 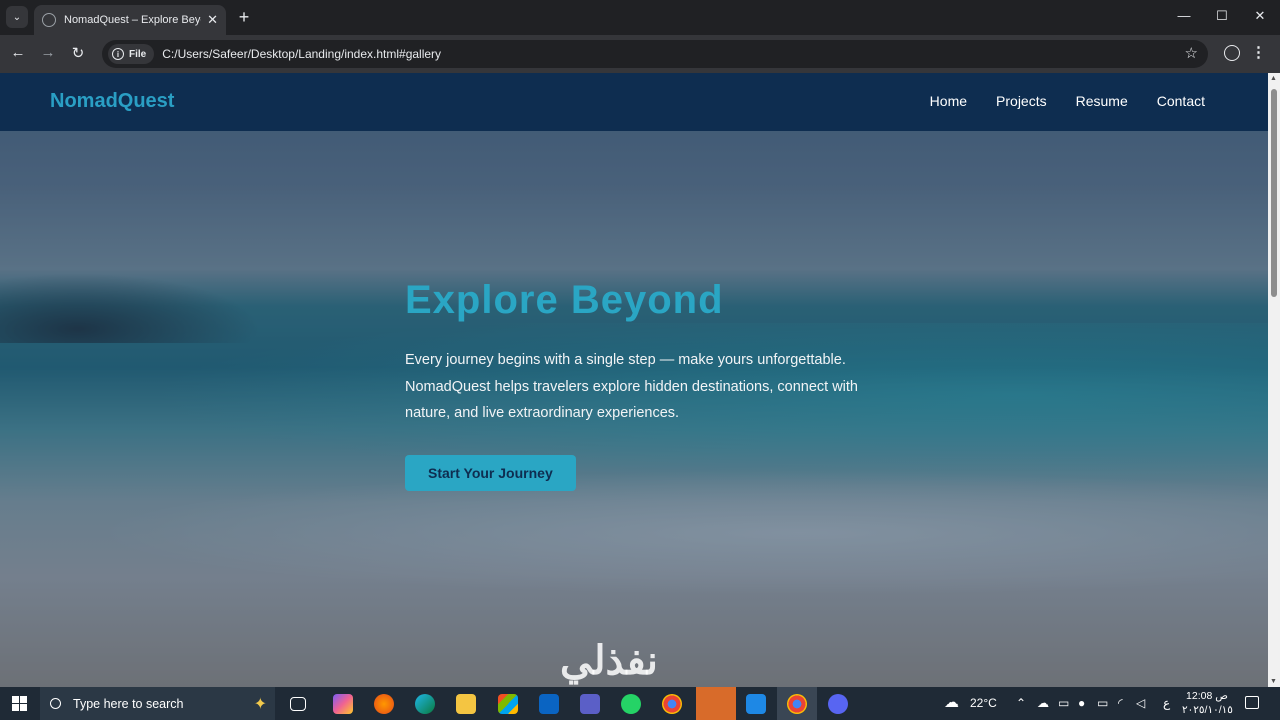 I want to click on bookmark-star-icon: ☆, so click(x=1191, y=53).